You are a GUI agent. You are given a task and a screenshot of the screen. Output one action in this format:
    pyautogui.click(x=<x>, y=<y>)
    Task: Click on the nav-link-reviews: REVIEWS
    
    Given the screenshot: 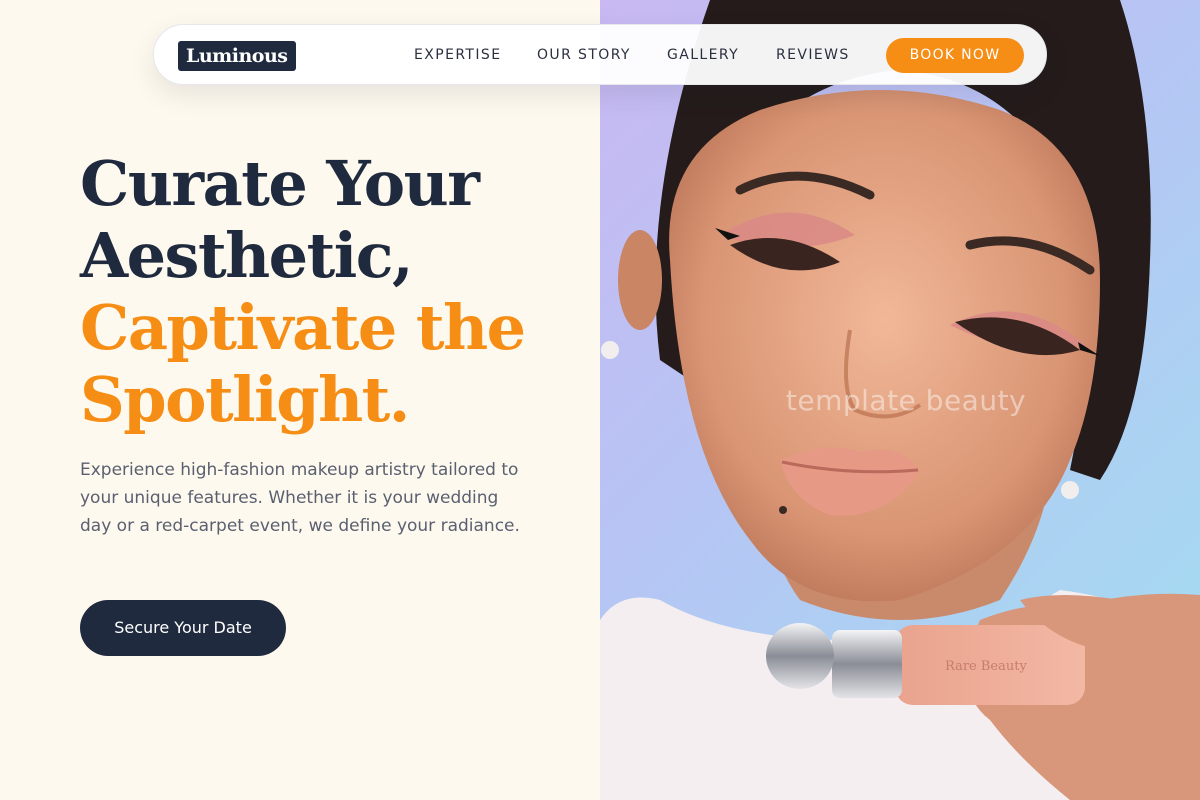 What is the action you would take?
    pyautogui.click(x=813, y=55)
    